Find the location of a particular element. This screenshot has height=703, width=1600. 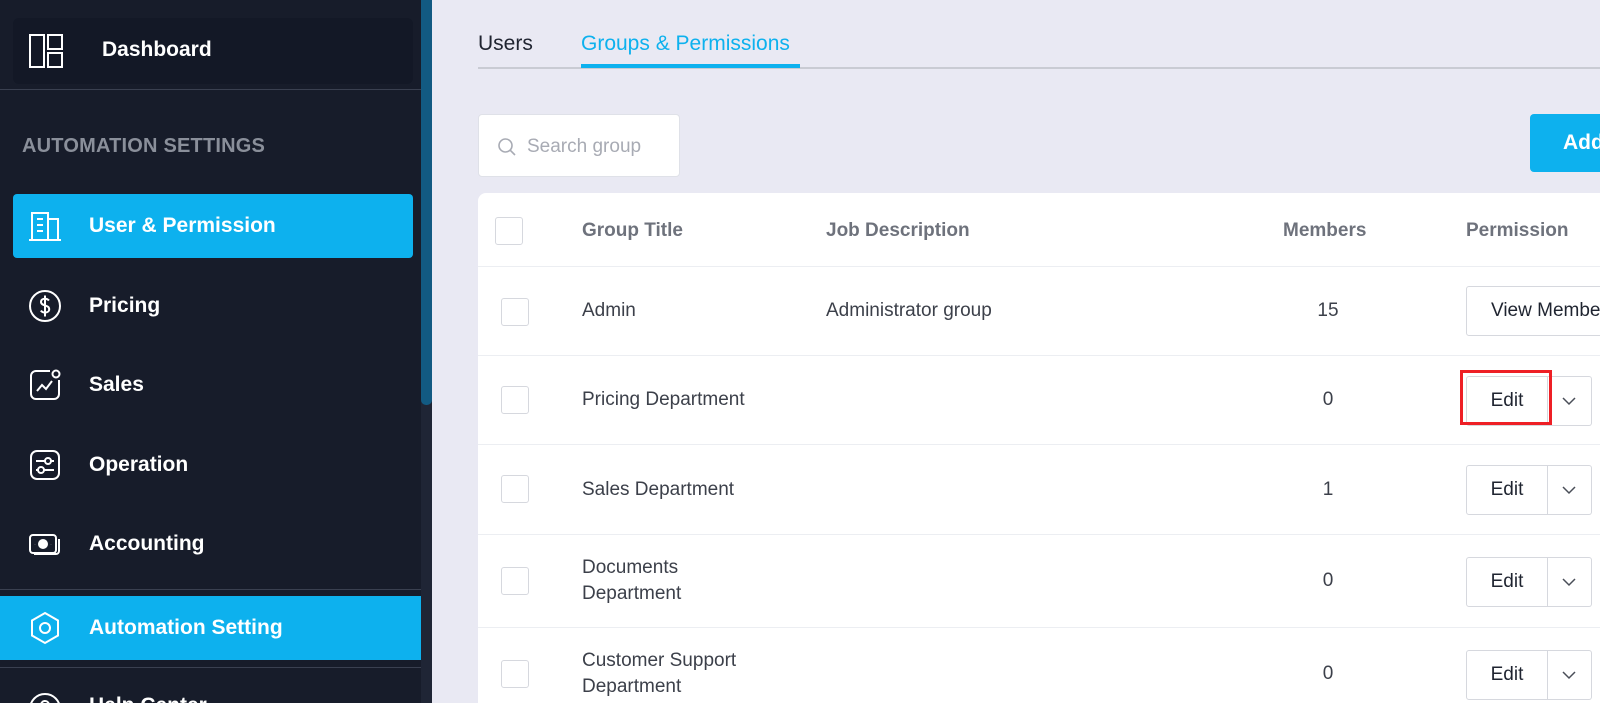

members-count: 15 is located at coordinates (1328, 310).